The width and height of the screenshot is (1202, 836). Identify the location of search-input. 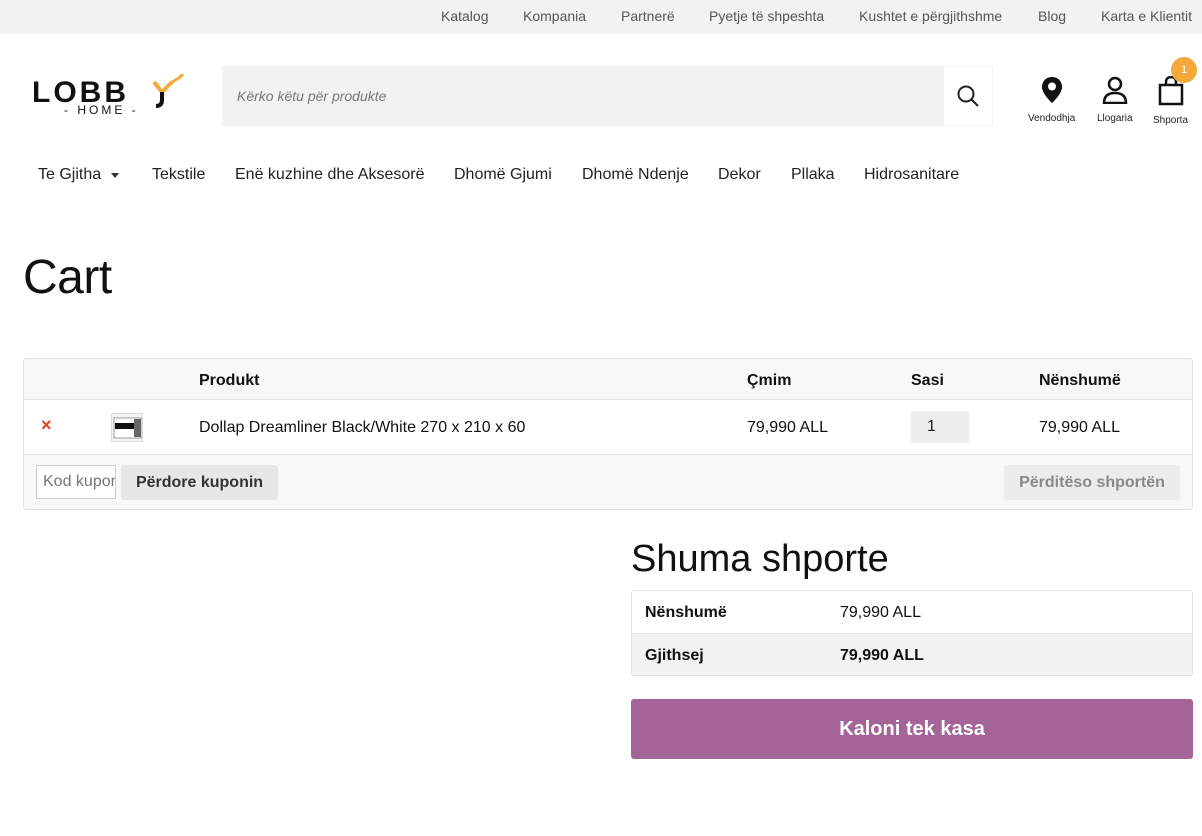
(582, 96).